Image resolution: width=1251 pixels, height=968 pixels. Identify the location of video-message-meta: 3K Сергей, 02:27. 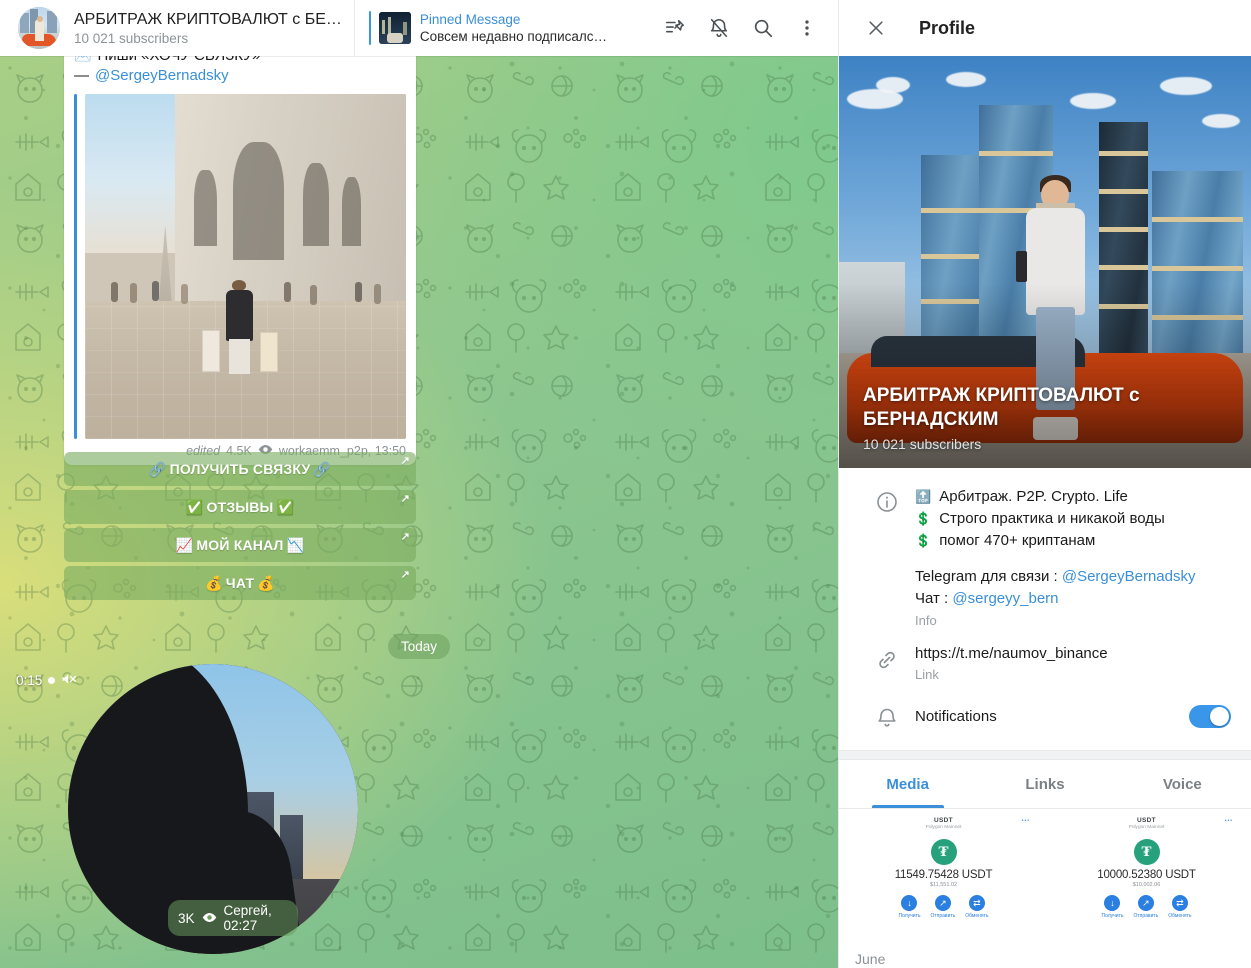
(233, 918).